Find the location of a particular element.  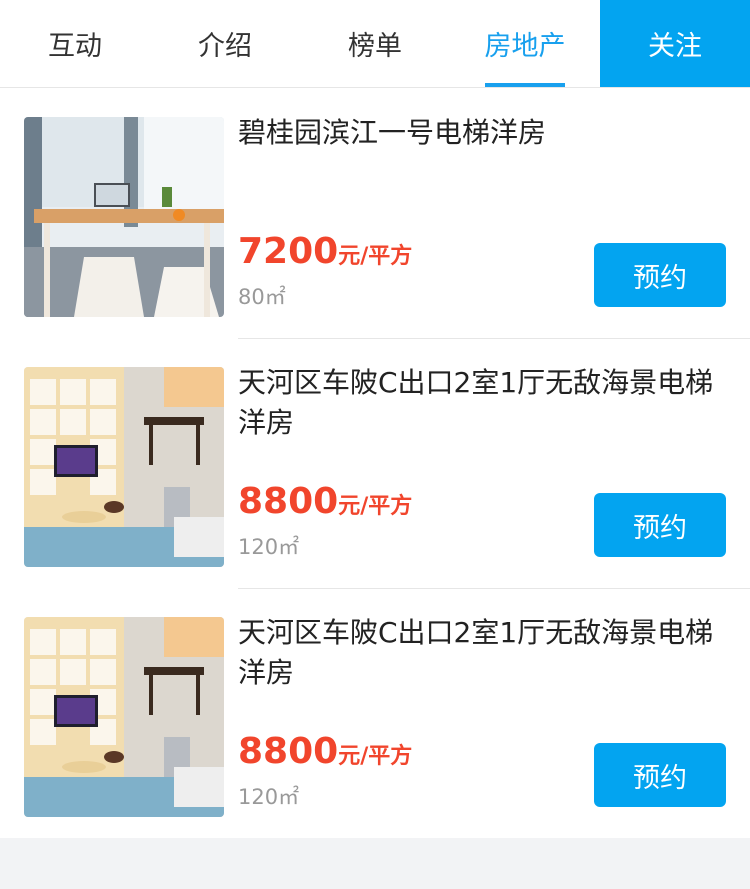

tab-real-estate: 房地产 is located at coordinates (525, 43).